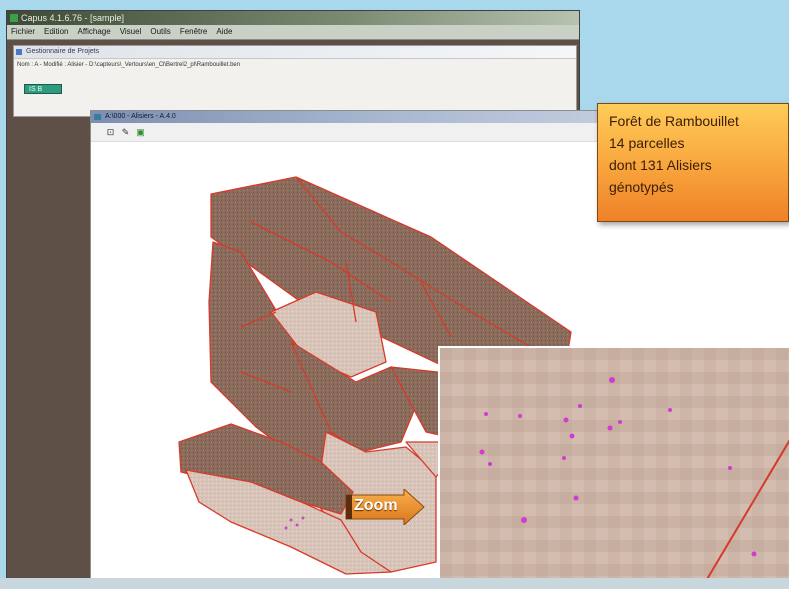 Image resolution: width=789 pixels, height=589 pixels. I want to click on app-titlebar: Capus 4.1.6.76 - [sample], so click(293, 18).